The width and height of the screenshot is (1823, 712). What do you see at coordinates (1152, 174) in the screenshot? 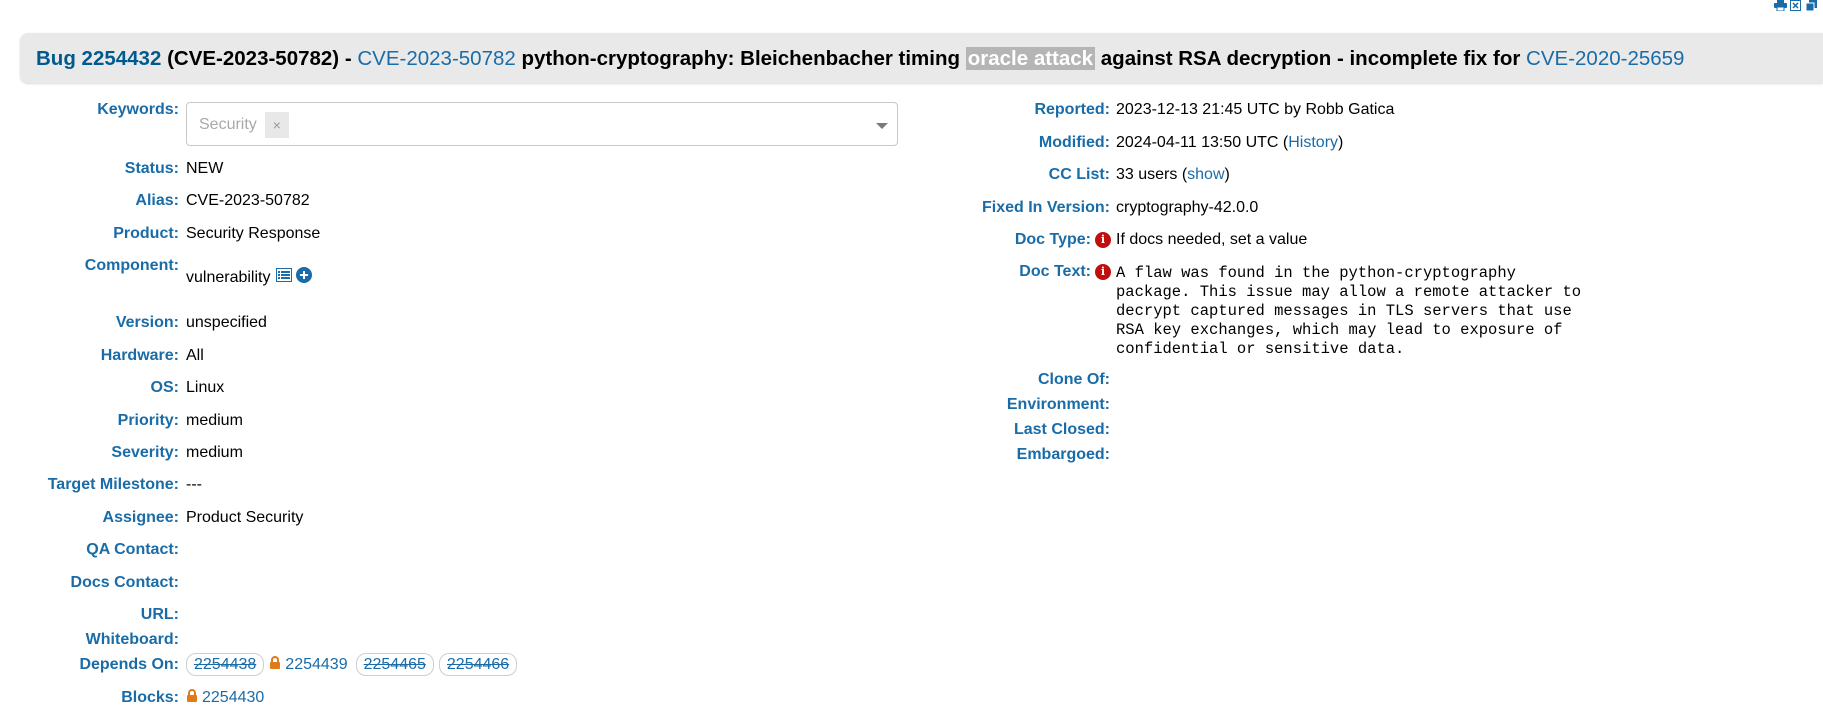
I see `cc-count: 33 users (` at bounding box center [1152, 174].